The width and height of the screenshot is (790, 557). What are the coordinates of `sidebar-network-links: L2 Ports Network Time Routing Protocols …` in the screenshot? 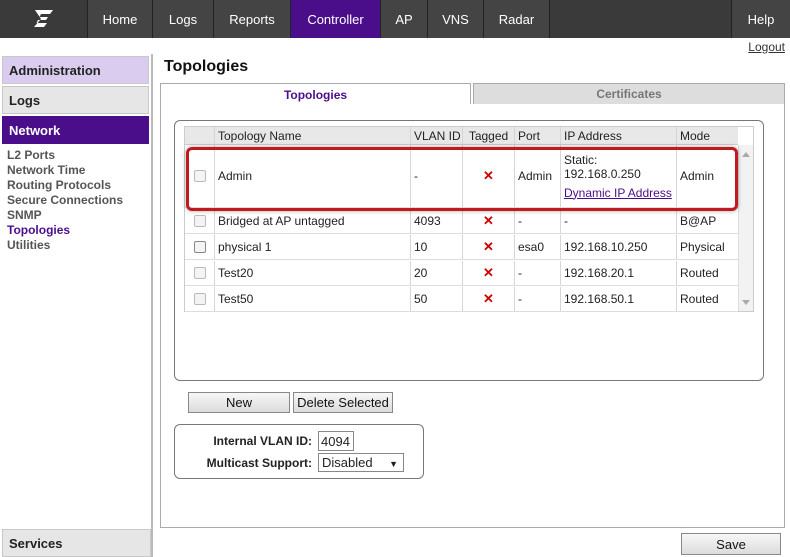 It's located at (75, 198).